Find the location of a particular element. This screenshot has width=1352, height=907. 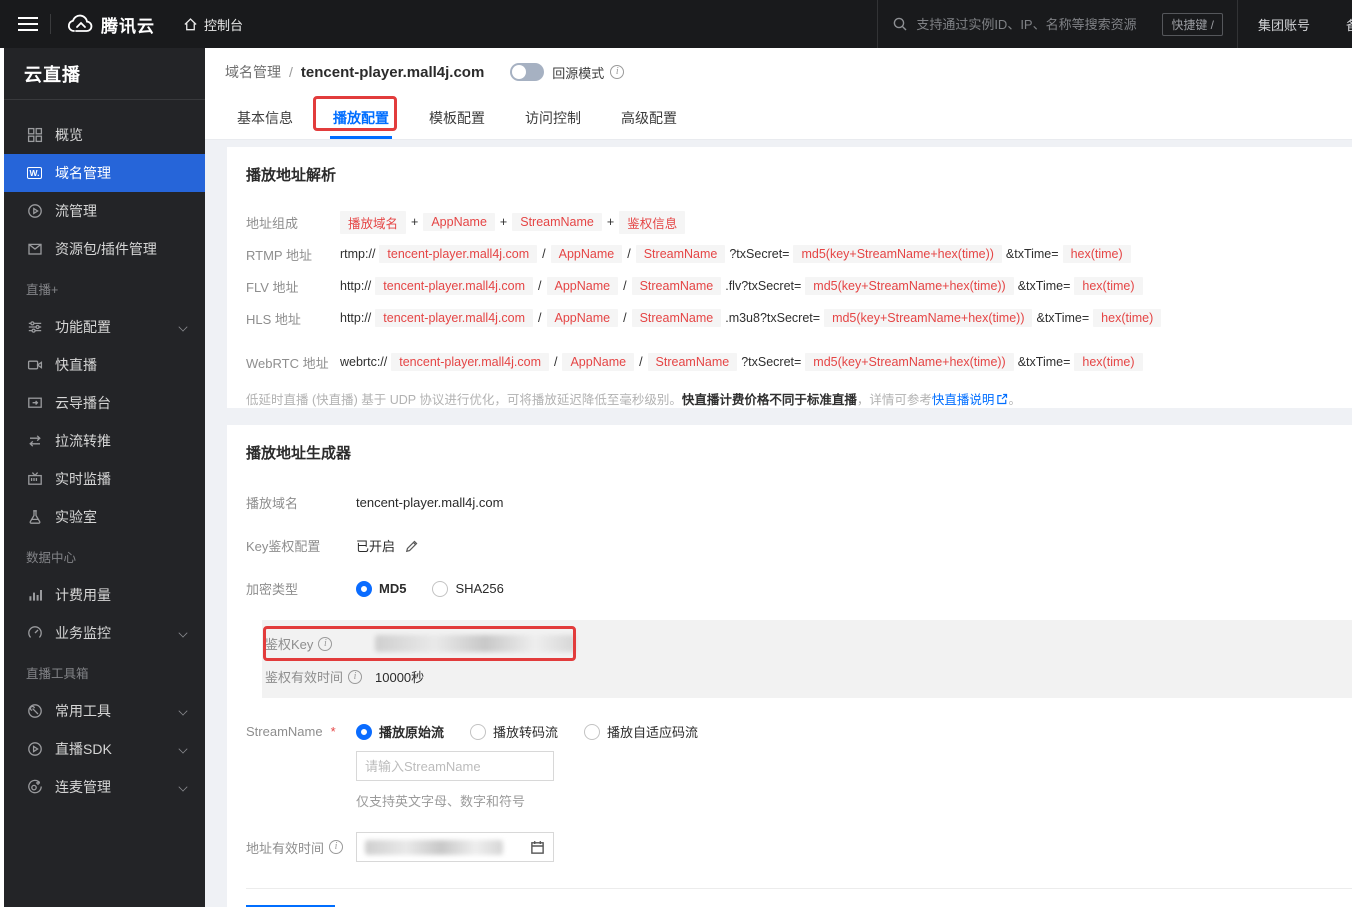

tab-advanced-config: 高级配置 is located at coordinates (649, 118).